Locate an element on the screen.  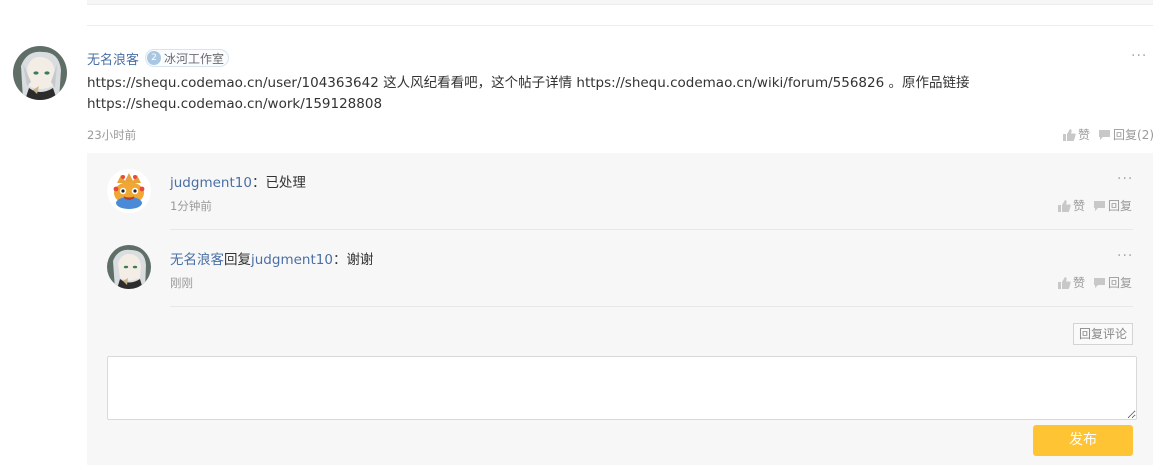
reply-author-name: judgment10 is located at coordinates (211, 183).